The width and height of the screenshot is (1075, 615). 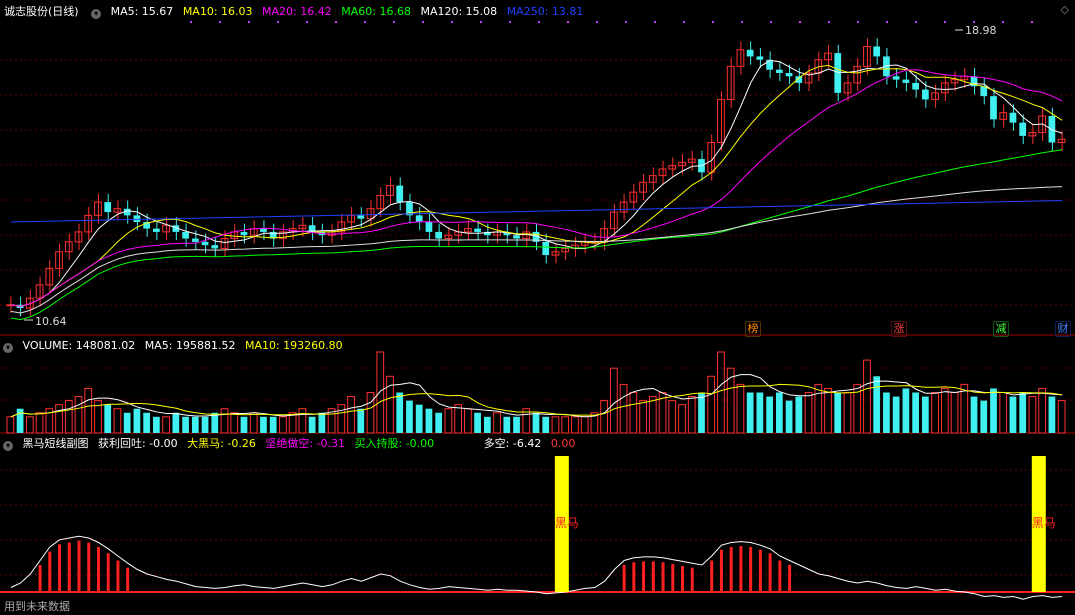 I want to click on ma60-label: MA60: 16.68, so click(x=376, y=11).